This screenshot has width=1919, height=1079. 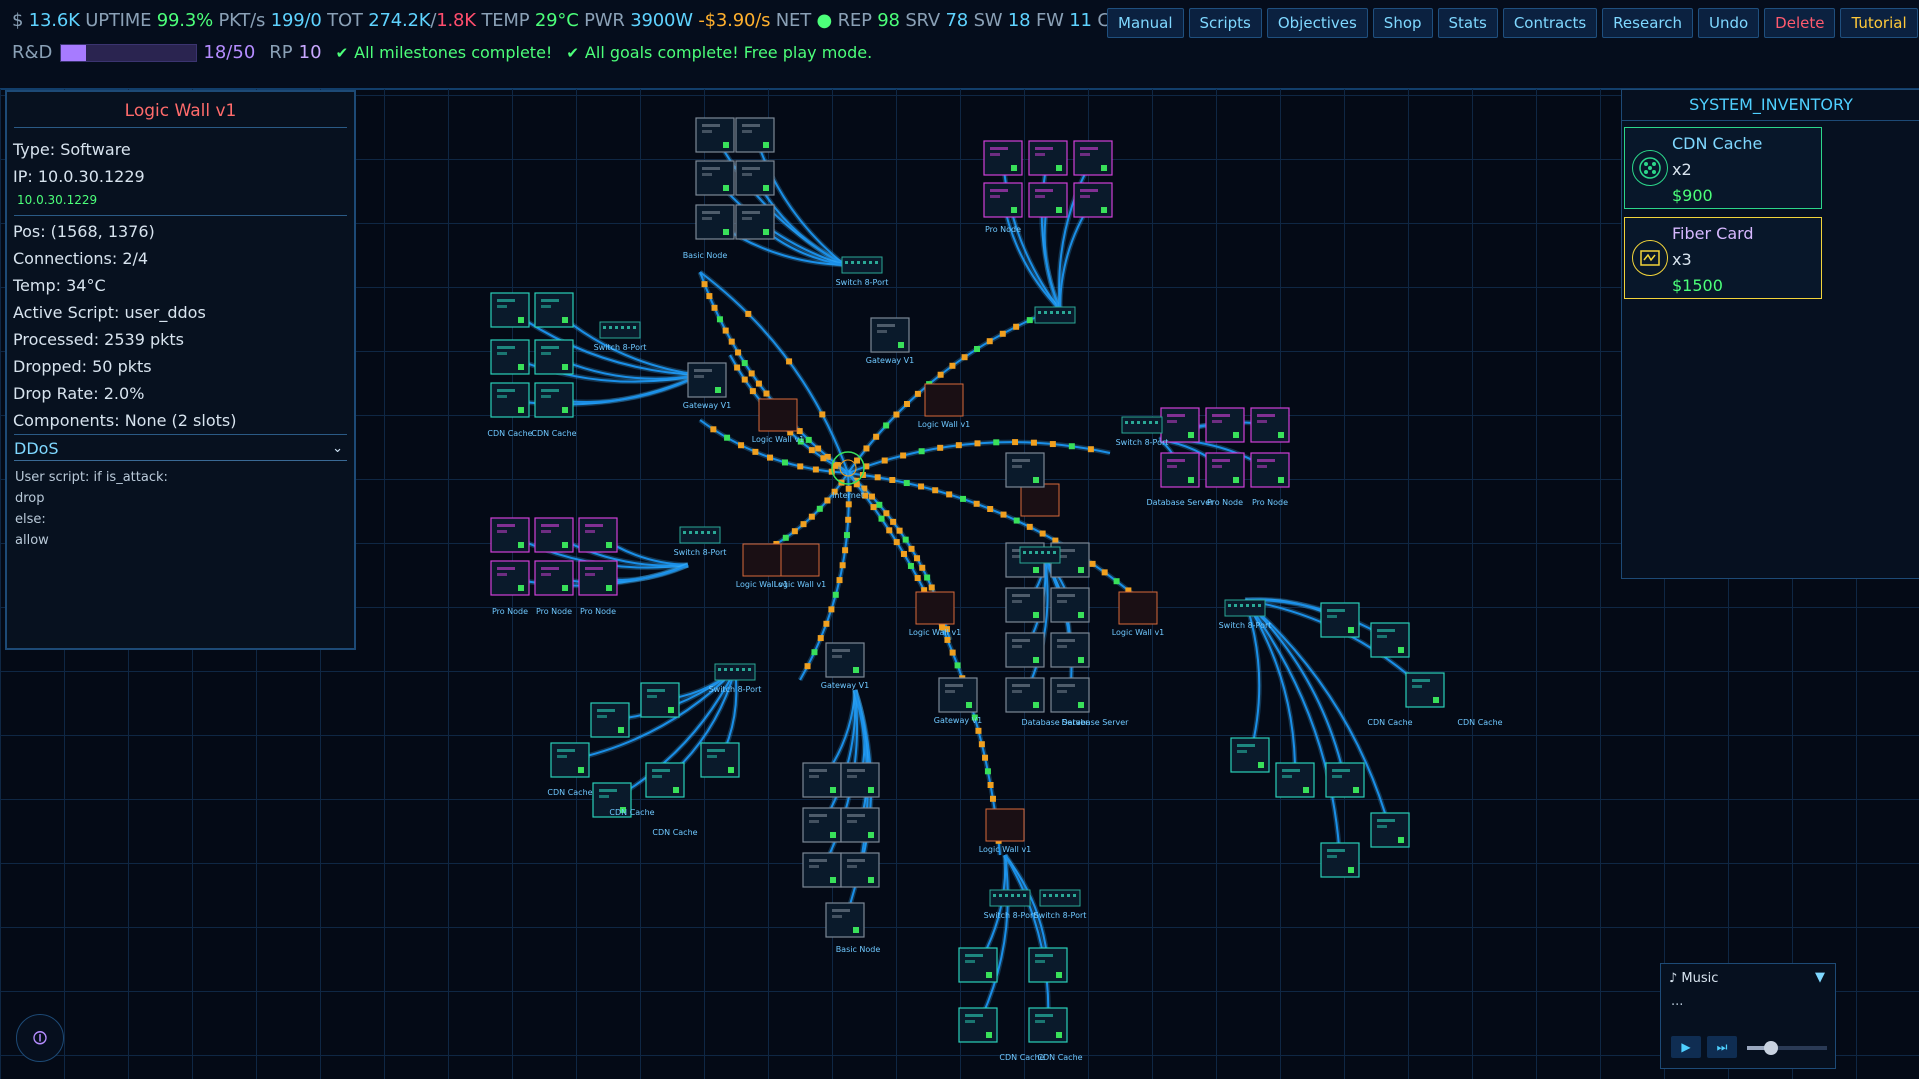 I want to click on cdn-icon, so click(x=1650, y=168).